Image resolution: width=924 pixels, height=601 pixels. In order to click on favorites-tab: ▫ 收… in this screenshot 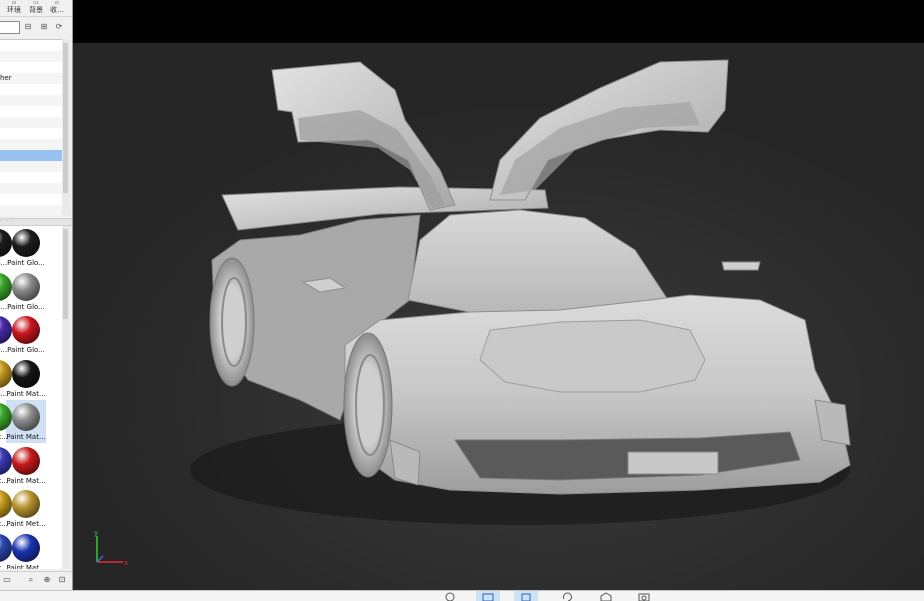, I will do `click(57, 7)`.